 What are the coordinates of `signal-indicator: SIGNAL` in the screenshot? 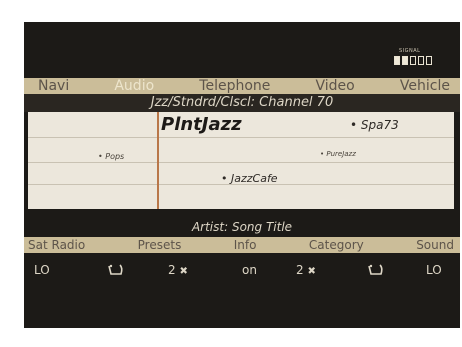 It's located at (416, 57).